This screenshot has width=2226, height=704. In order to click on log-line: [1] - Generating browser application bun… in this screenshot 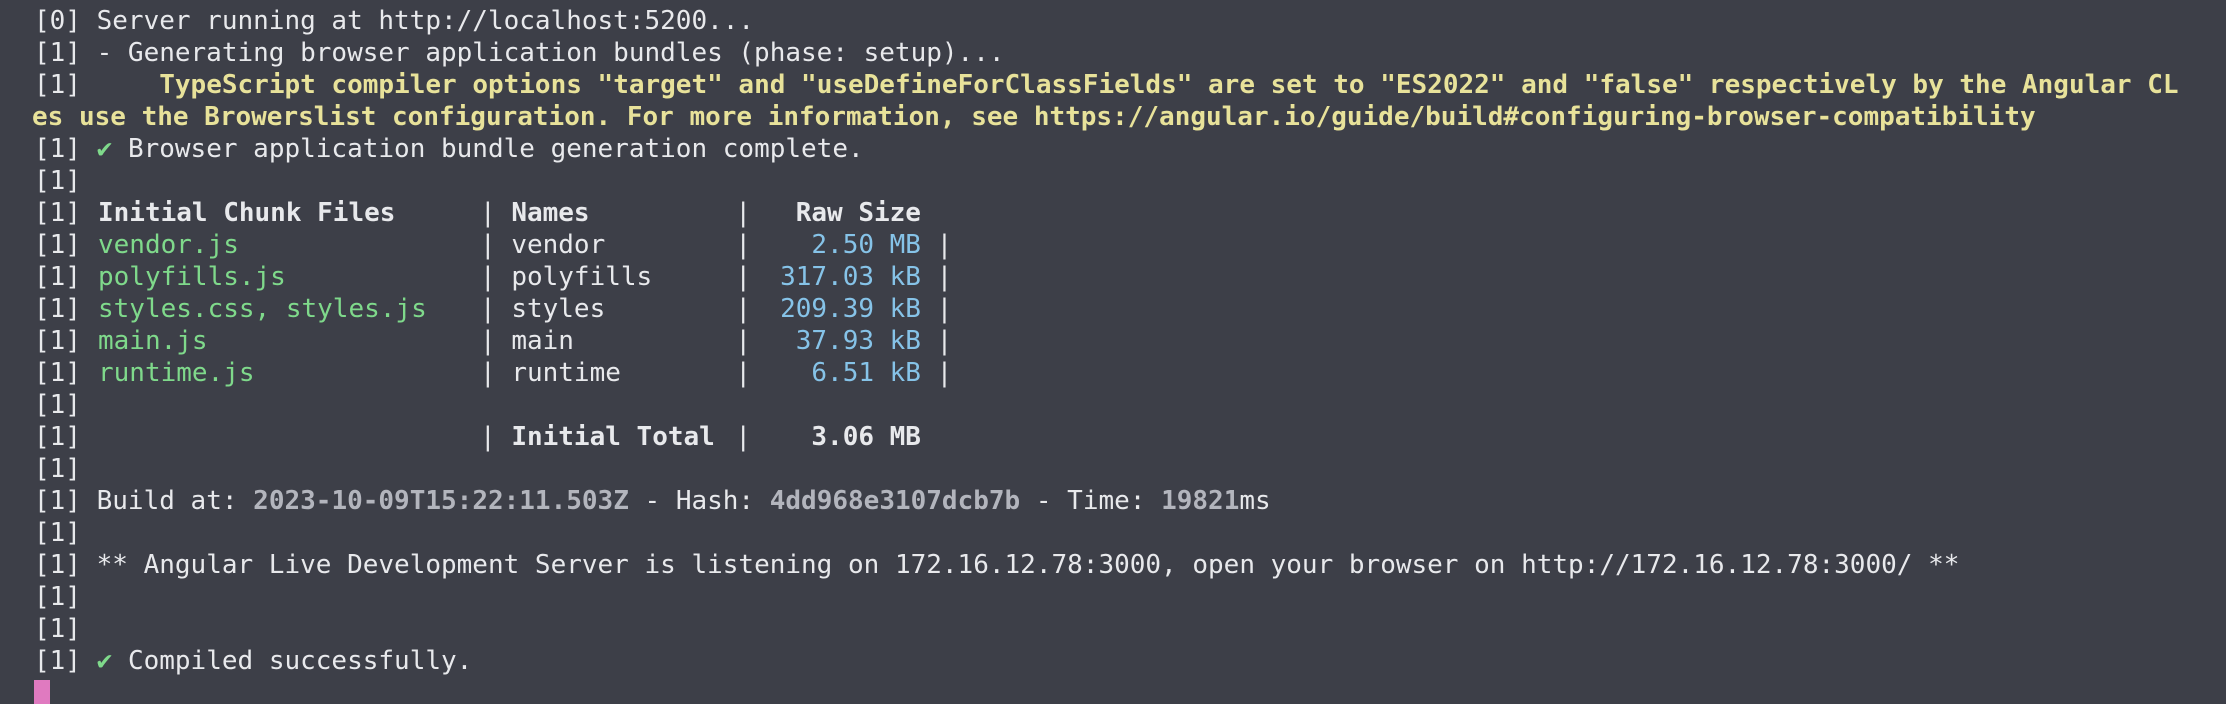, I will do `click(519, 53)`.